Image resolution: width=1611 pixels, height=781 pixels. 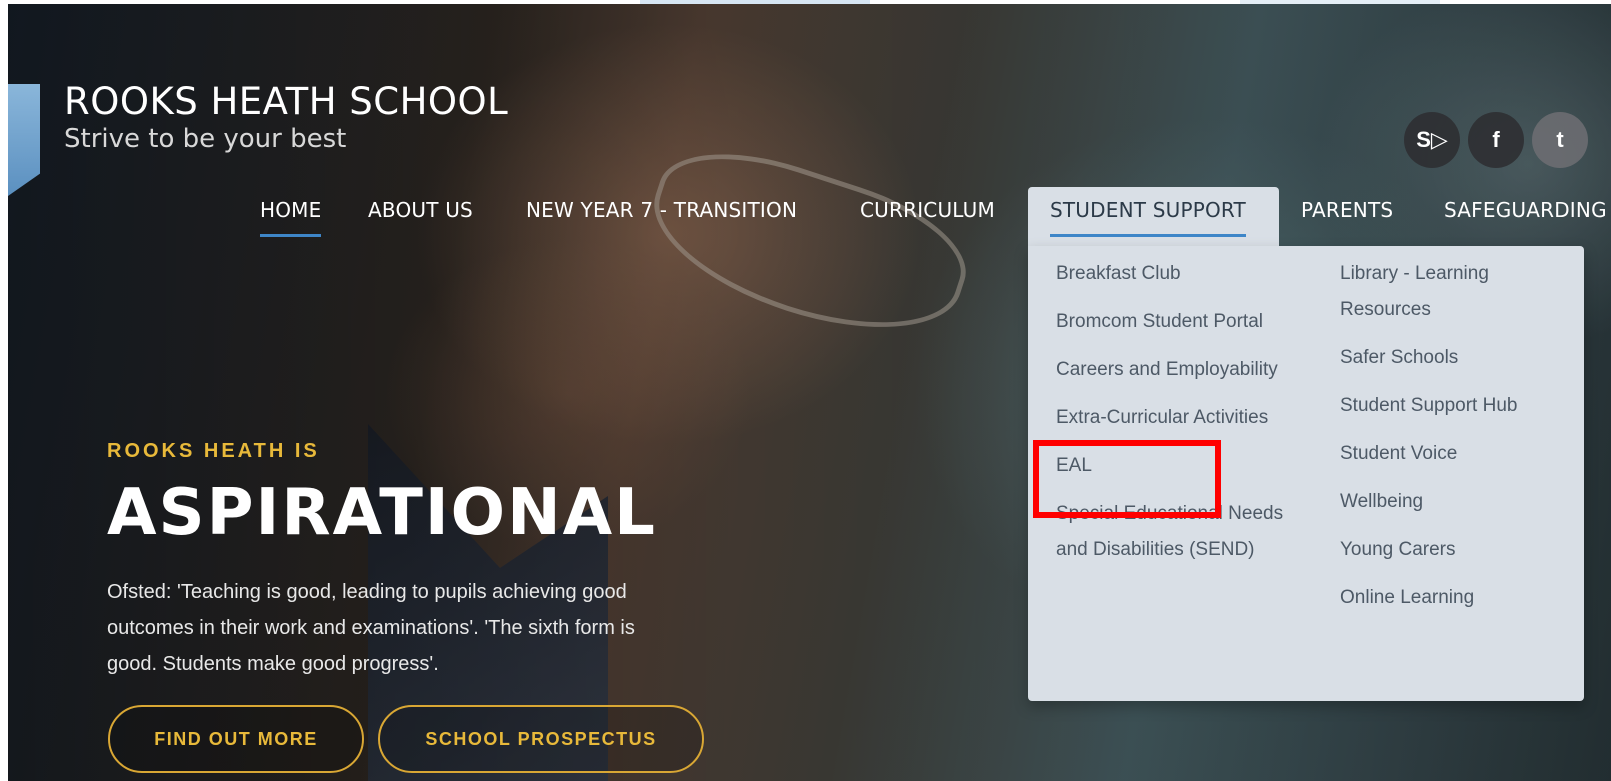 What do you see at coordinates (1148, 217) in the screenshot?
I see `nav-student-support: STUDENT SUPPORT` at bounding box center [1148, 217].